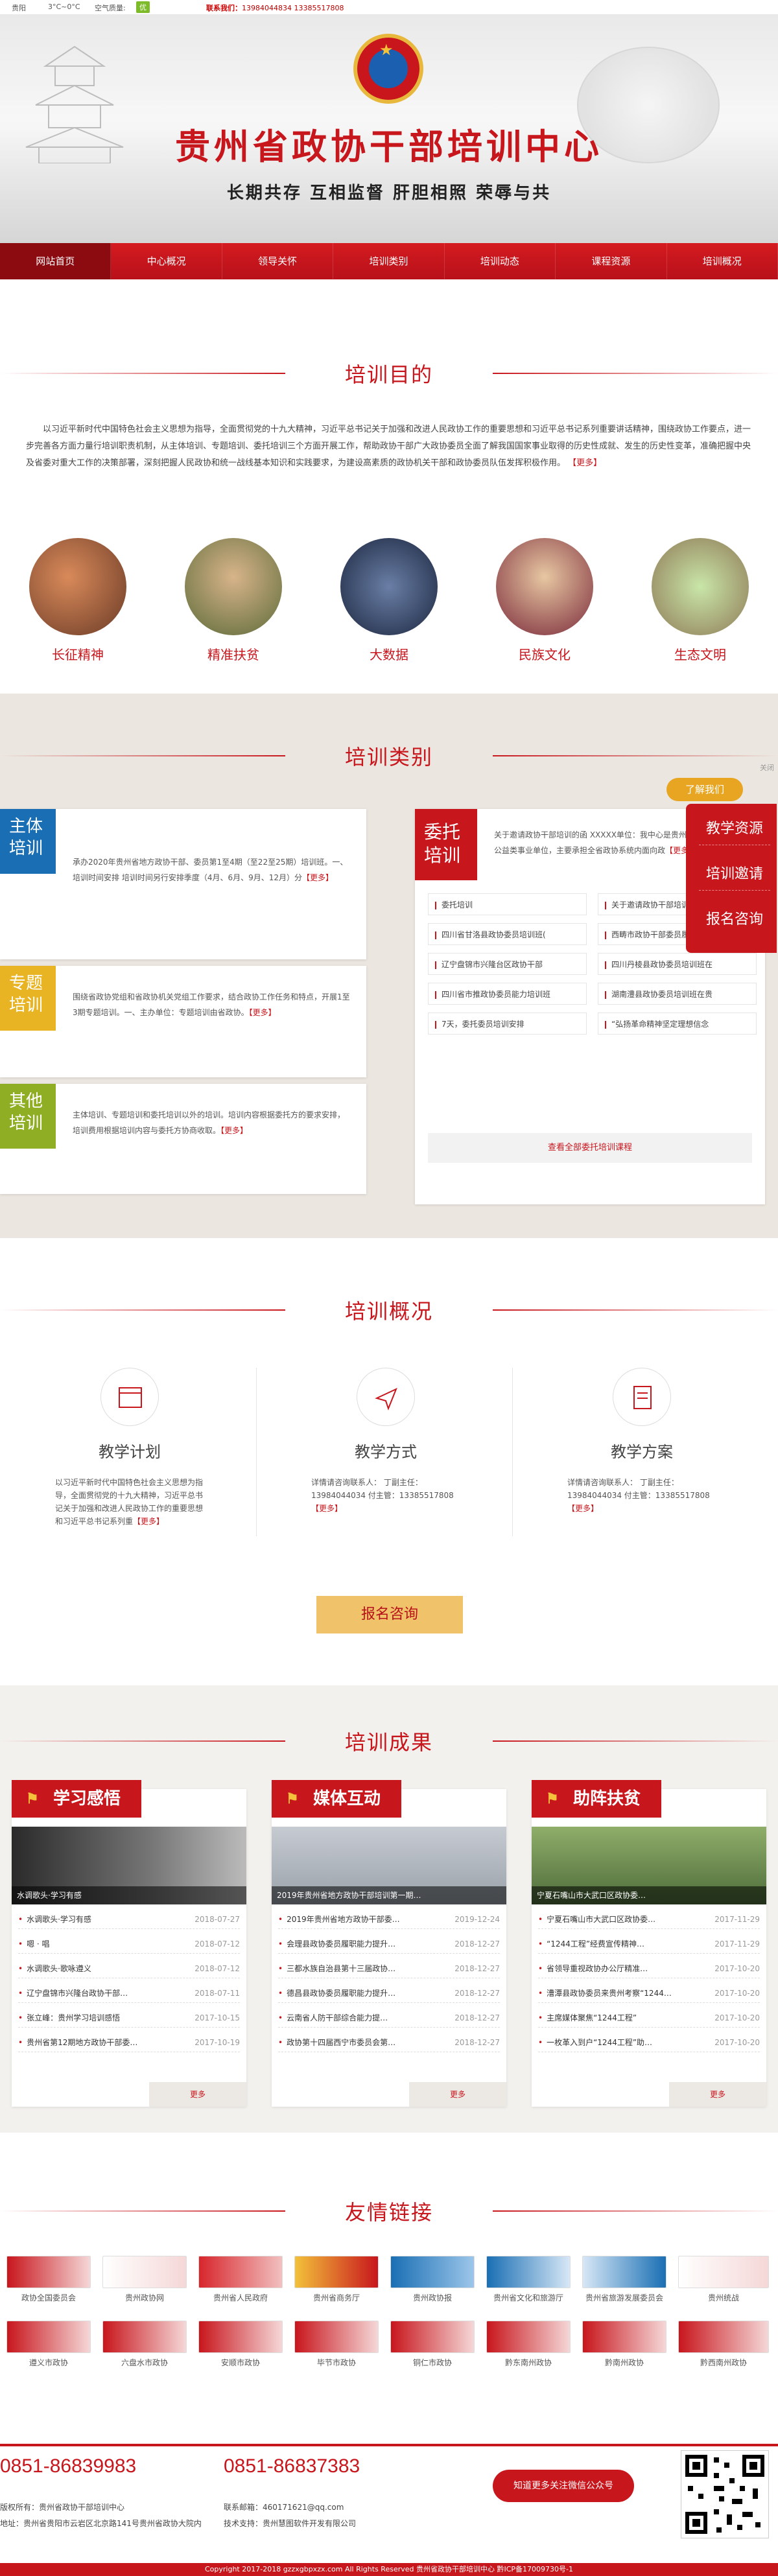 This screenshot has width=778, height=2576. Describe the element at coordinates (129, 2018) in the screenshot. I see `list-item: 张立峰：贵州学习培训感悟2017-10-15` at that location.